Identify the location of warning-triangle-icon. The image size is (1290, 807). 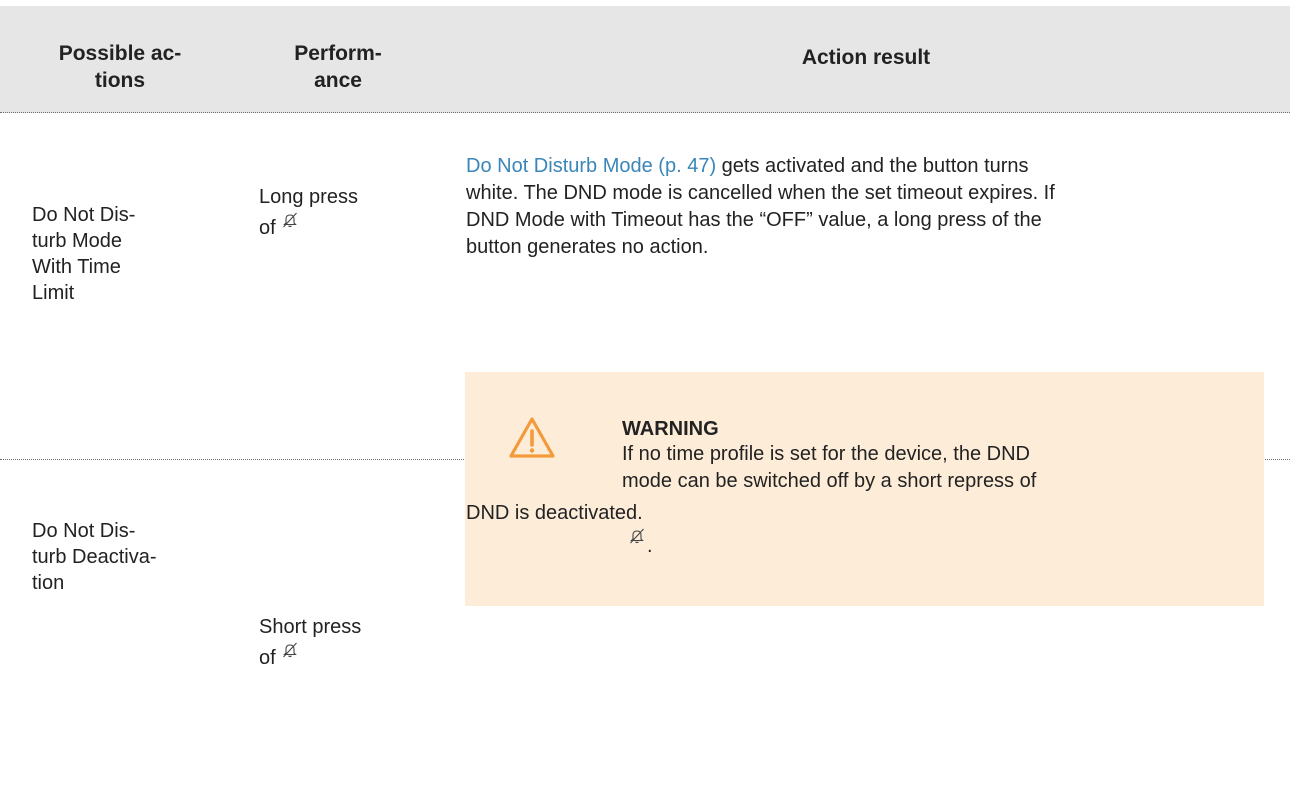
(532, 438).